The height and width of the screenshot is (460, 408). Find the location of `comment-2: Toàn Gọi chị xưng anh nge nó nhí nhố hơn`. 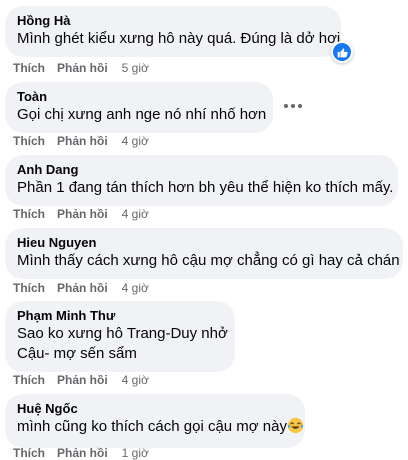

comment-2: Toàn Gọi chị xưng anh nge nó nhí nhố hơn is located at coordinates (139, 107).